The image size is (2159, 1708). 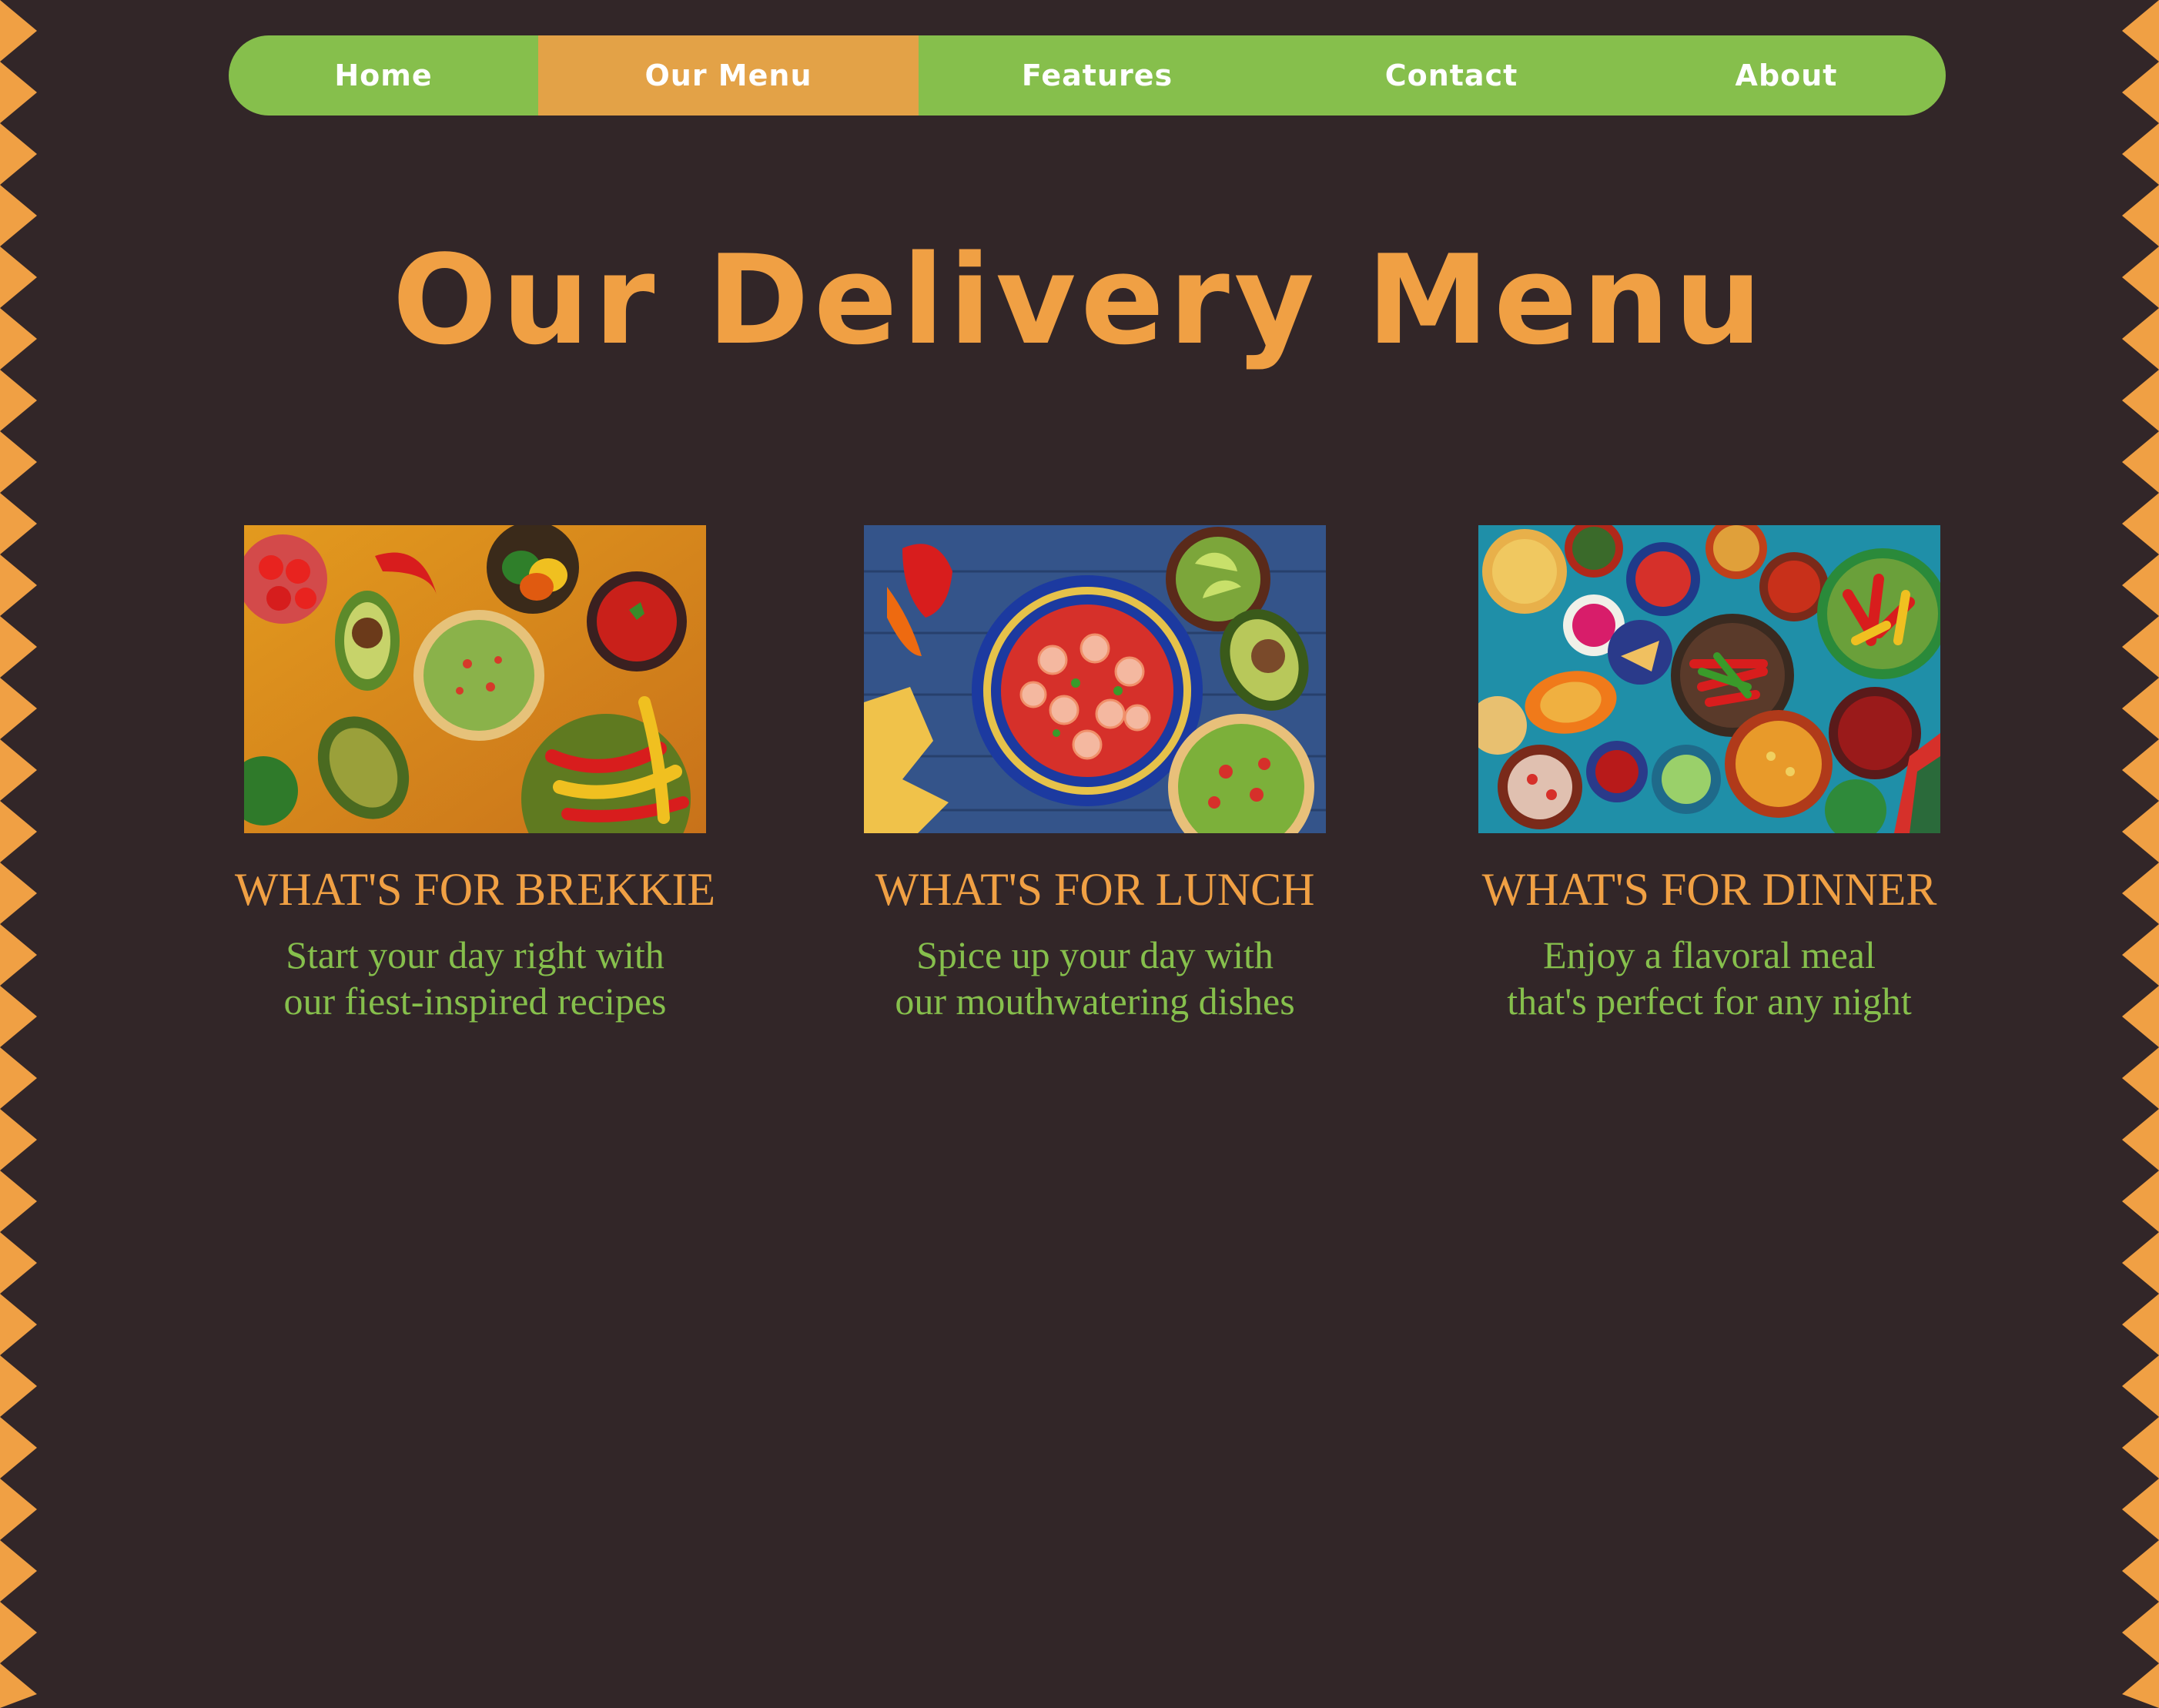 I want to click on nav-our-menu: Our Menu, so click(x=728, y=75).